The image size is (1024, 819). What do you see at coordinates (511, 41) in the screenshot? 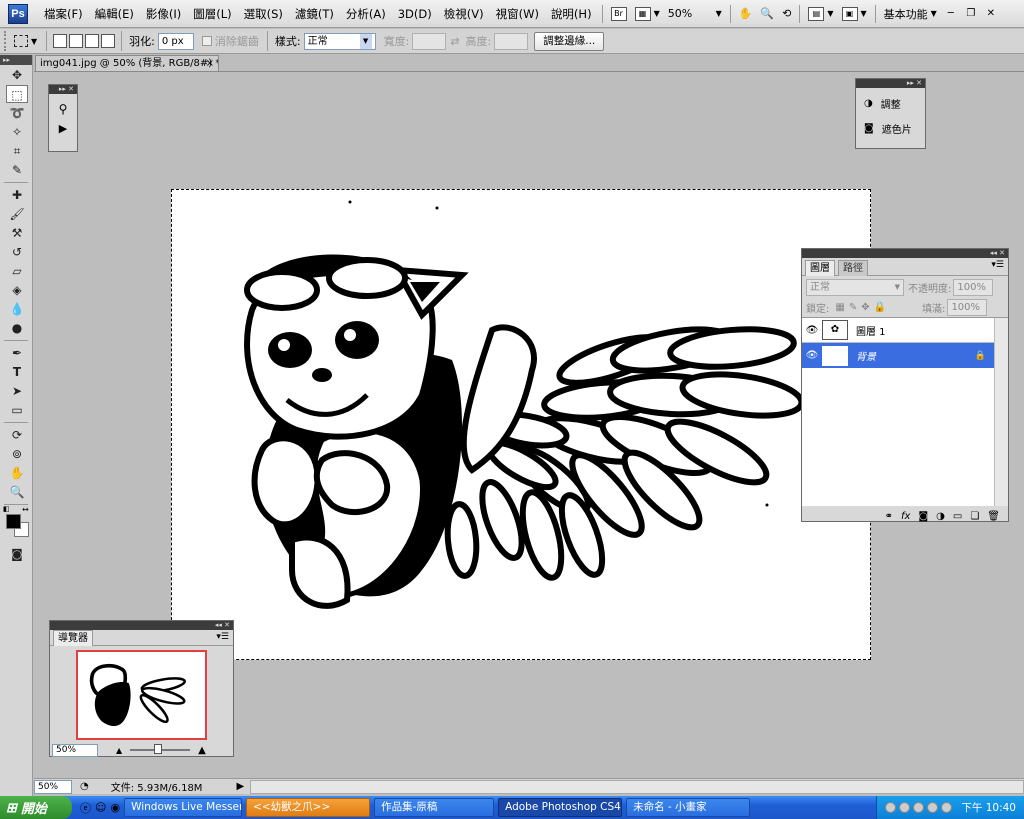
I see `height-input` at bounding box center [511, 41].